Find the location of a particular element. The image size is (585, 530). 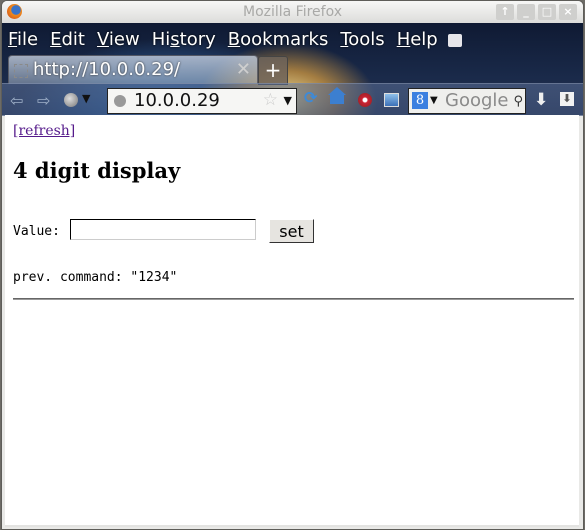

menu-edit: Edit is located at coordinates (67, 40).